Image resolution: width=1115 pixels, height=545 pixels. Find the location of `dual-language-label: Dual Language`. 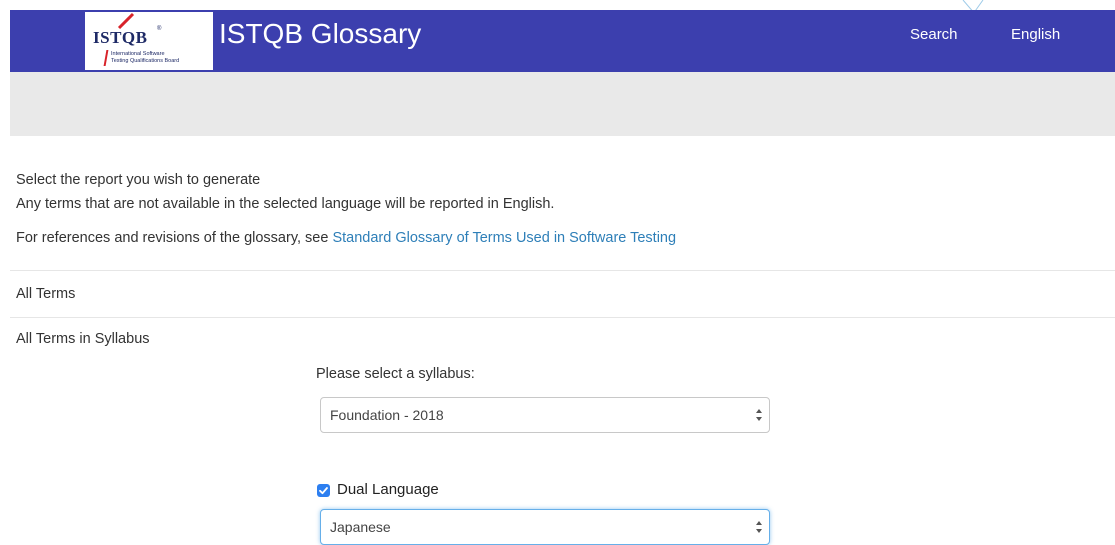

dual-language-label: Dual Language is located at coordinates (388, 489).